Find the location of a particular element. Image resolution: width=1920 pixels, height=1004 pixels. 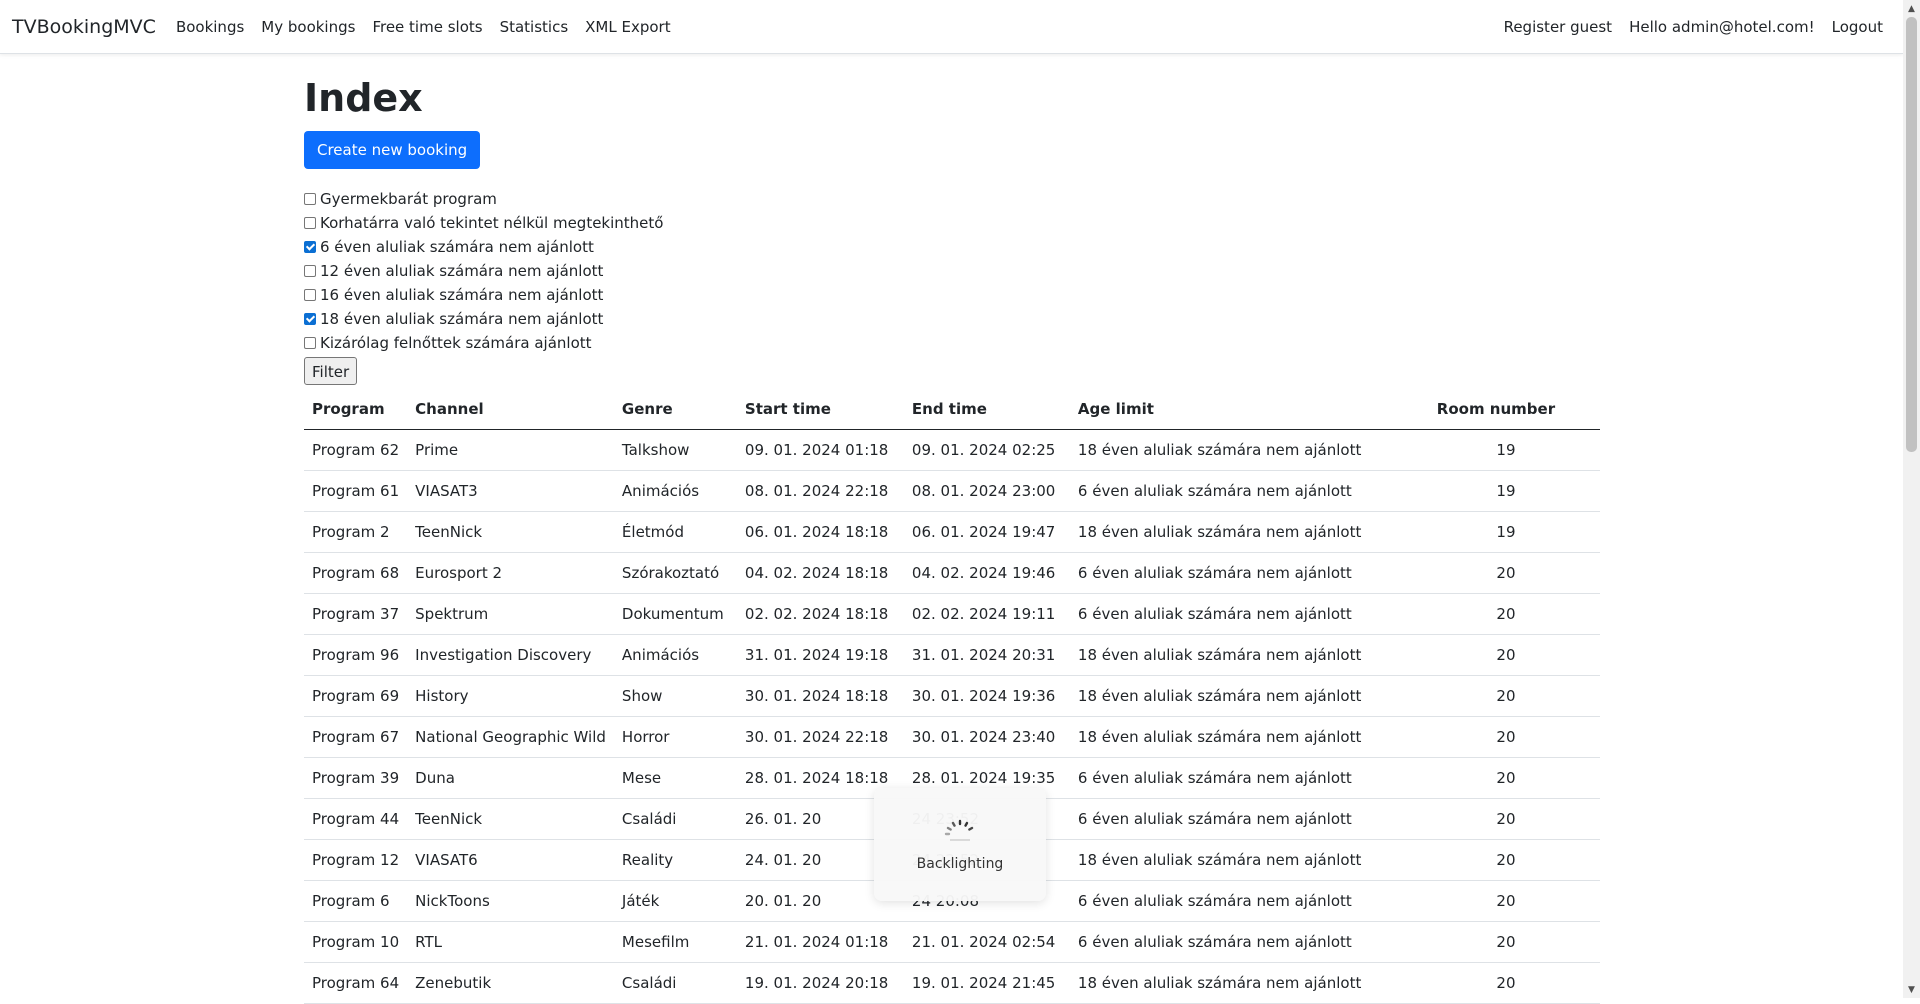

header-program: Program is located at coordinates (356, 409).